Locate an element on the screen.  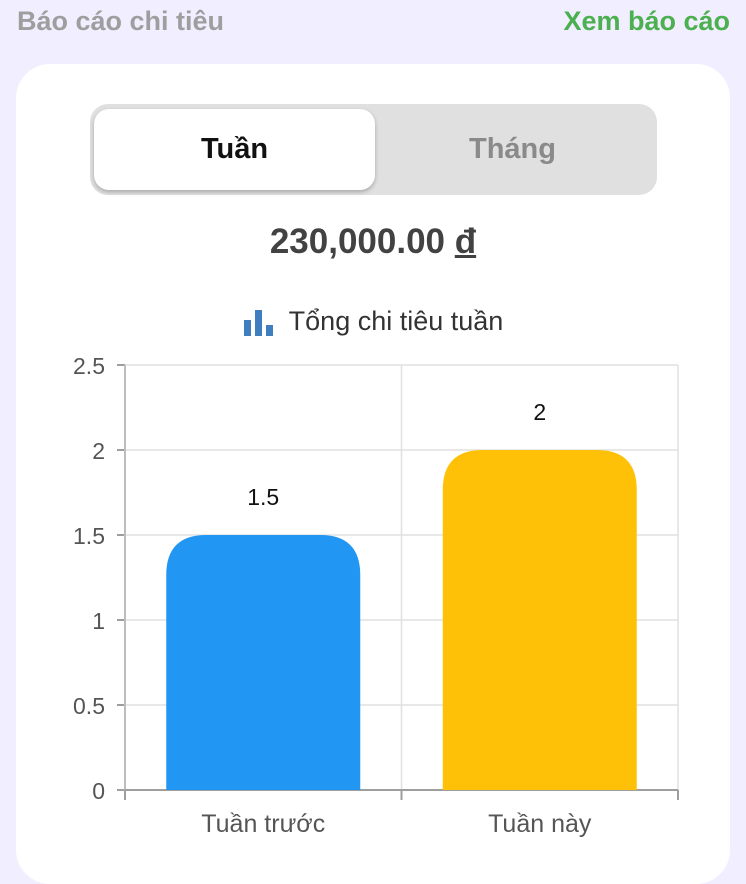
x-tick-label: Tuần này is located at coordinates (540, 824).